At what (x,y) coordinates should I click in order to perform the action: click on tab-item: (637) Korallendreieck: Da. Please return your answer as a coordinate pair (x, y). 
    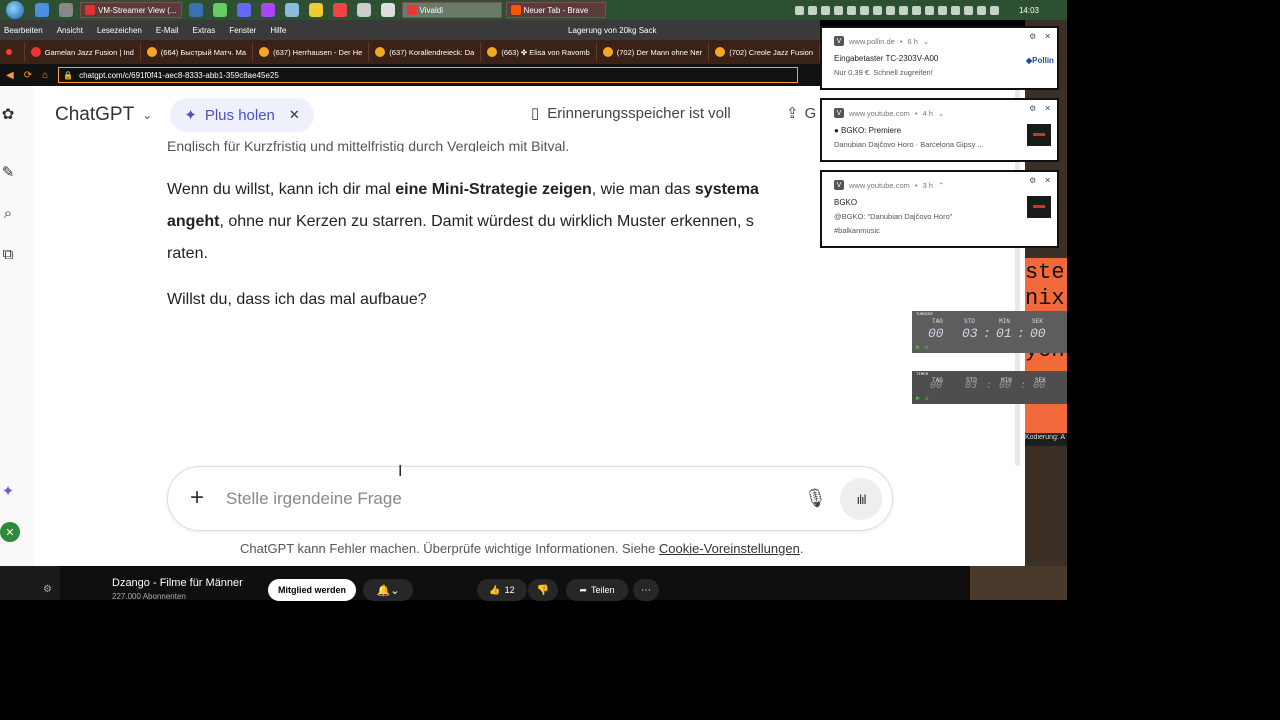
    Looking at the image, I should click on (425, 52).